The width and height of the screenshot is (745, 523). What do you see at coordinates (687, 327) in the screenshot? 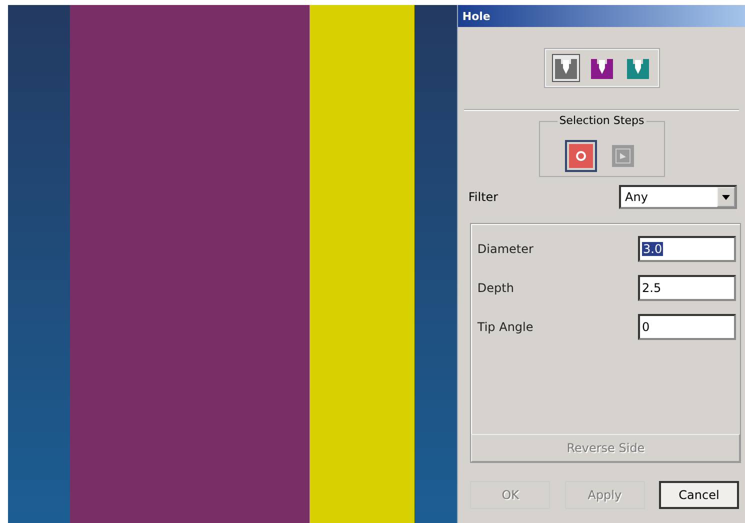
I see `input-field: 0` at bounding box center [687, 327].